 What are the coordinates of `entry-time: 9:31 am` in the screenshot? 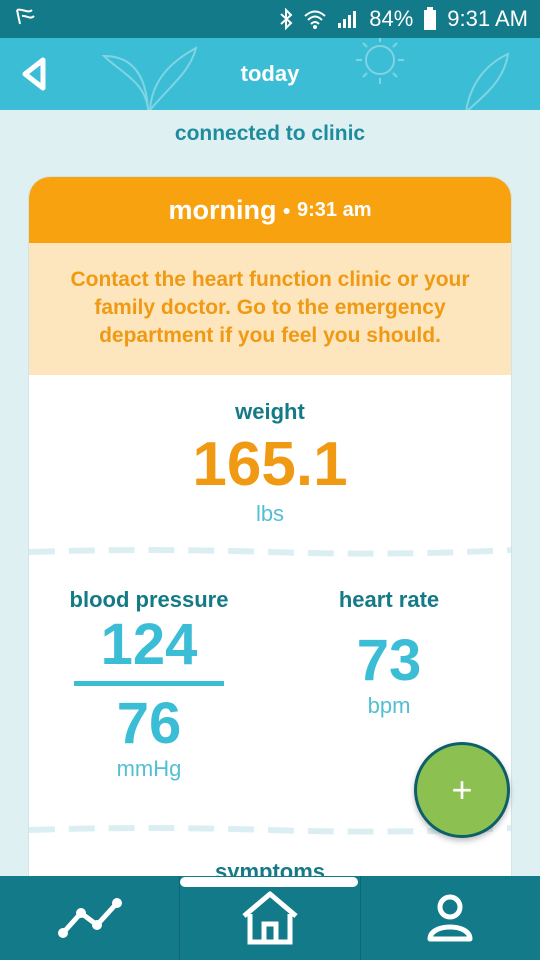 It's located at (334, 209).